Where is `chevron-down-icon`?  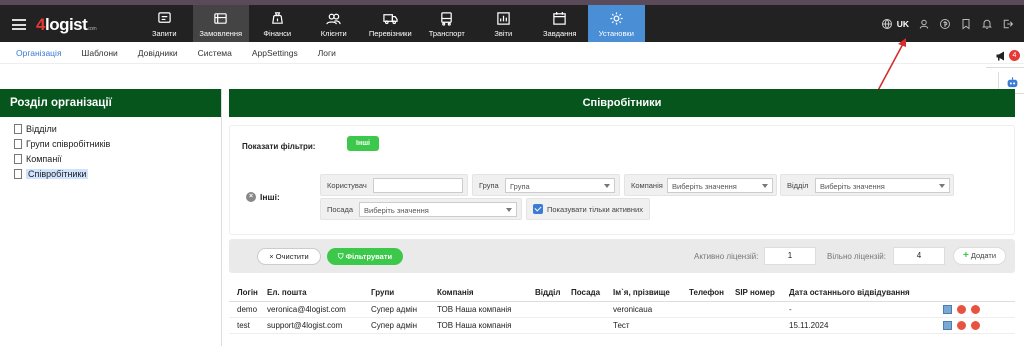
chevron-down-icon is located at coordinates (942, 186).